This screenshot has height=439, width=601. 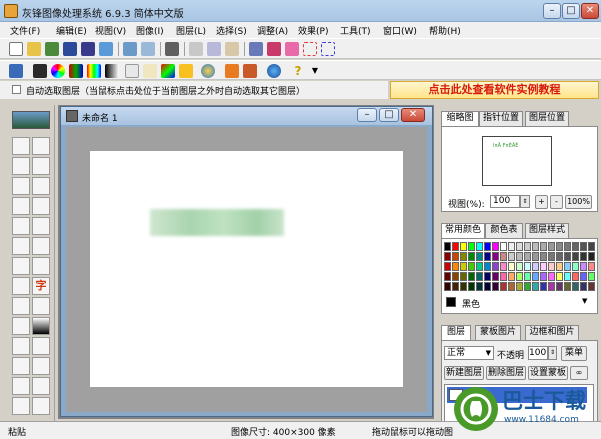 I want to click on tutorial-banner: 点击此处查看软件实例教程, so click(x=494, y=90).